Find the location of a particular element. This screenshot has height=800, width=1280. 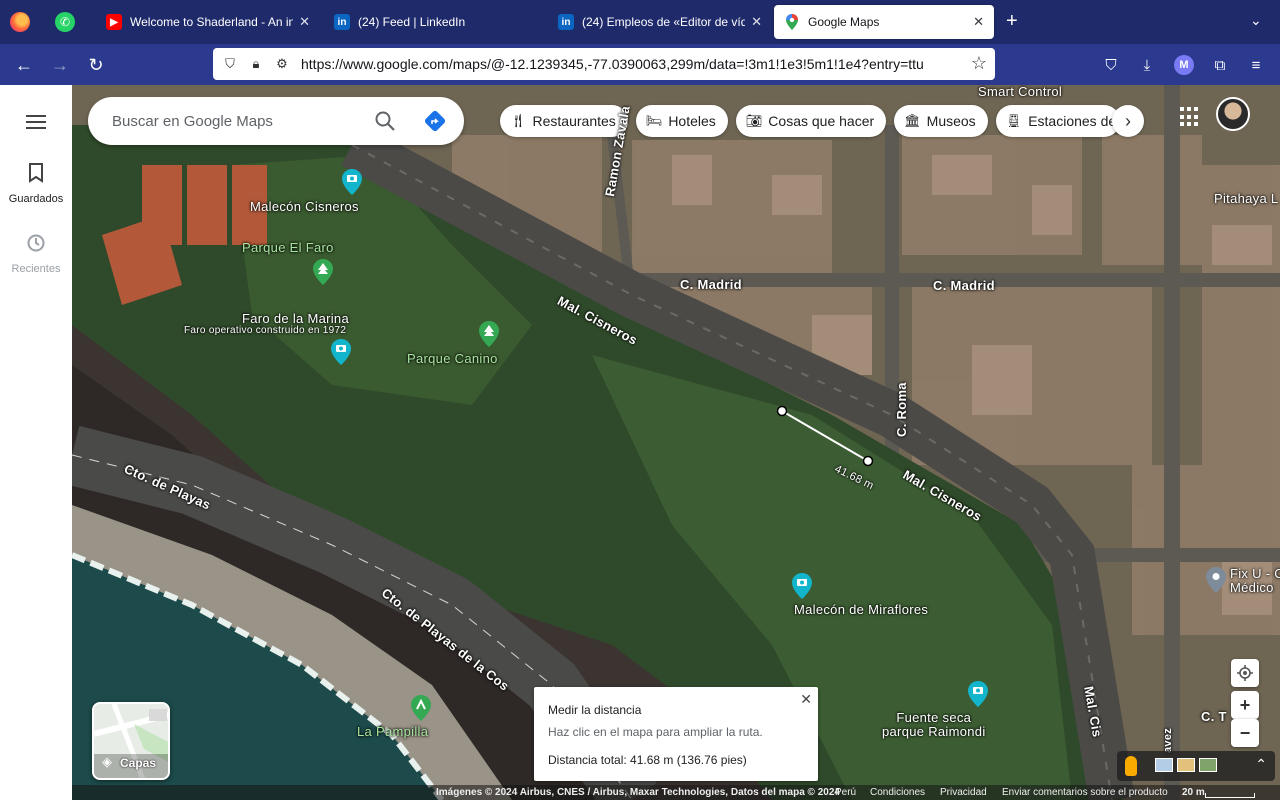

tab-linkedin-feed: in (24) Feed | LinkedIn is located at coordinates (436, 22).